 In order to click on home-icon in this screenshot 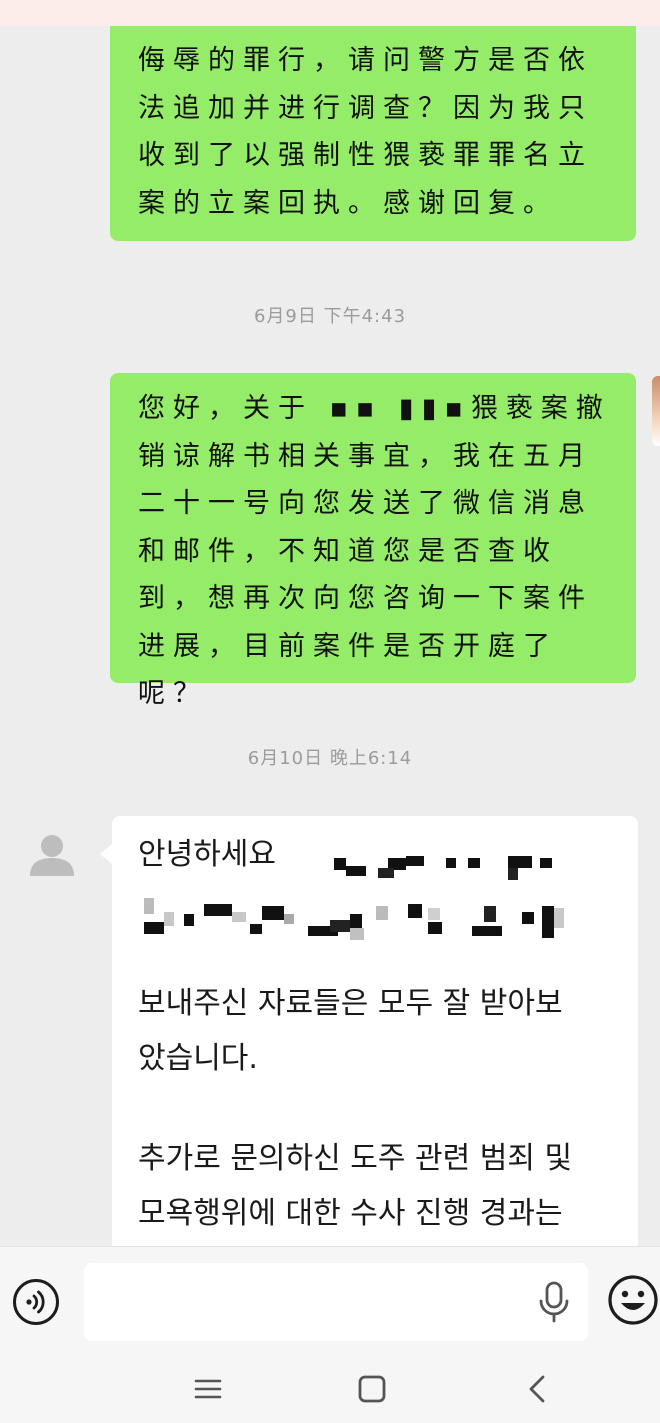, I will do `click(372, 1389)`.